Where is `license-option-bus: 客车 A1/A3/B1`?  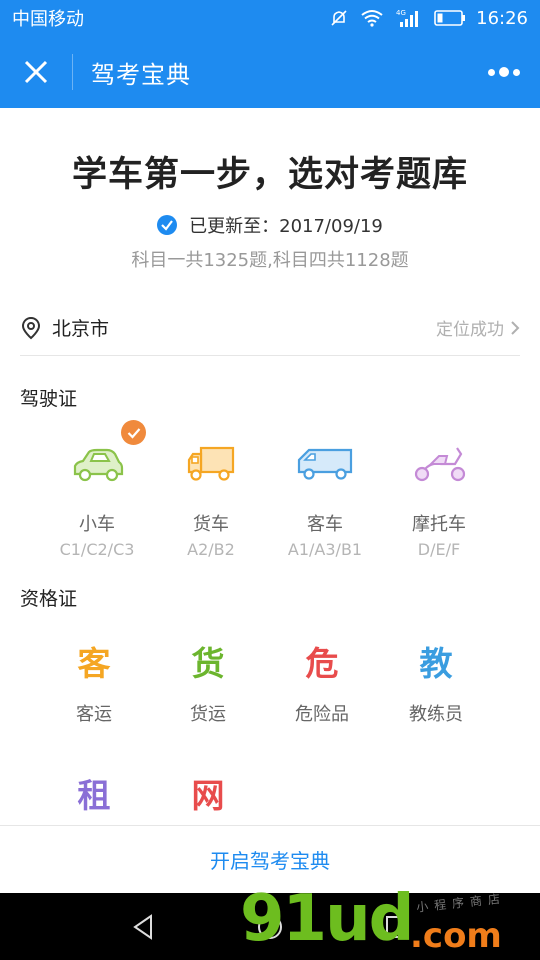
license-option-bus: 客车 A1/A3/B1 is located at coordinates (325, 494).